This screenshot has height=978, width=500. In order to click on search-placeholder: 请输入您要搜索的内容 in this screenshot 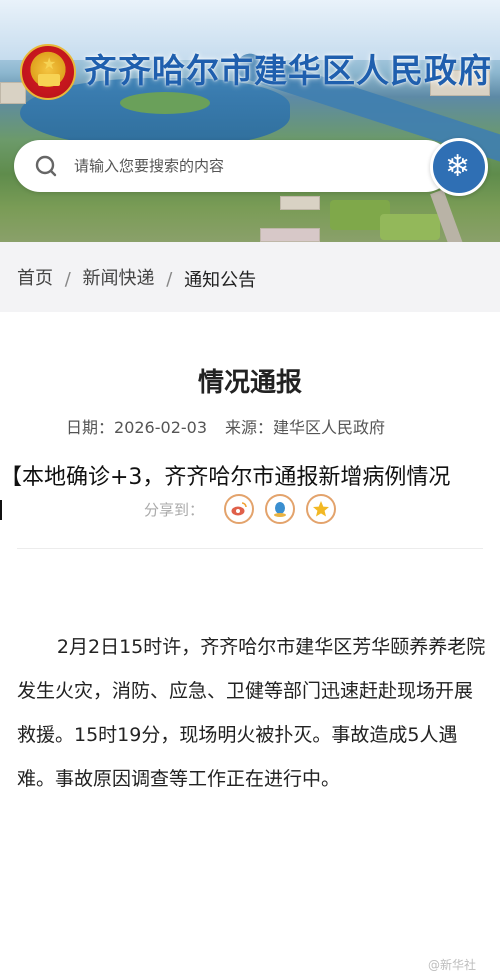, I will do `click(149, 166)`.